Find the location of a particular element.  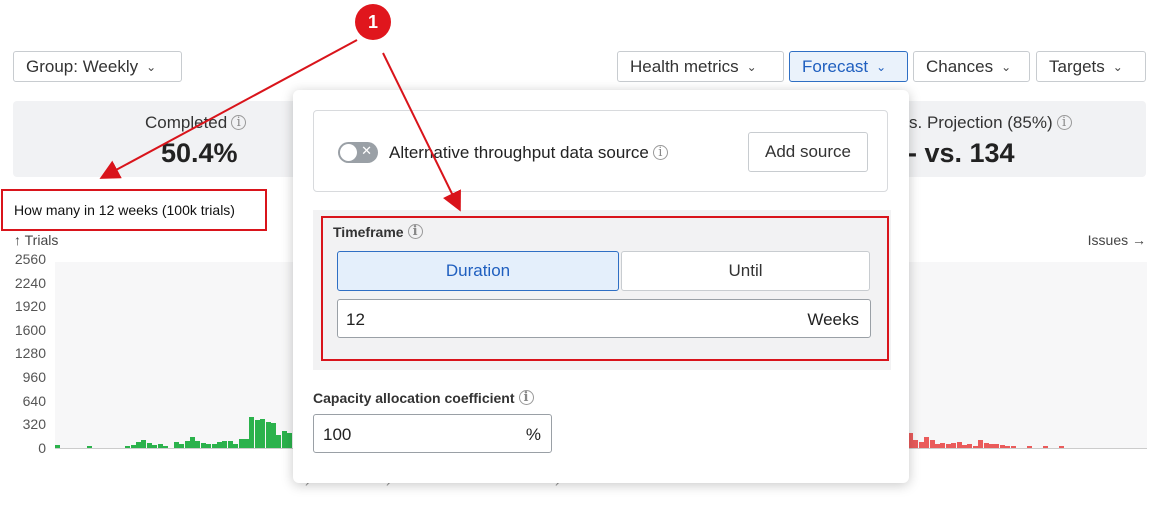

completed-value: 50.4% is located at coordinates (199, 153).